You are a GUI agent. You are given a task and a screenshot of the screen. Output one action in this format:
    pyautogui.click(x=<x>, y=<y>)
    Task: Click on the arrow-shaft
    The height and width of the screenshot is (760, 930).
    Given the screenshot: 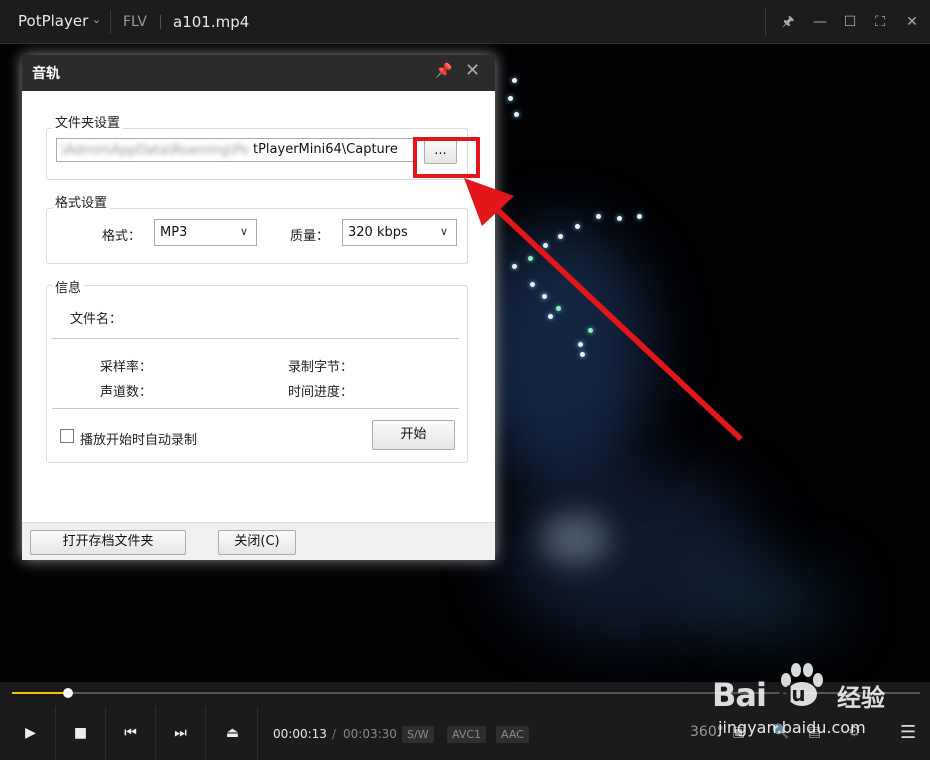 What is the action you would take?
    pyautogui.click(x=615, y=320)
    